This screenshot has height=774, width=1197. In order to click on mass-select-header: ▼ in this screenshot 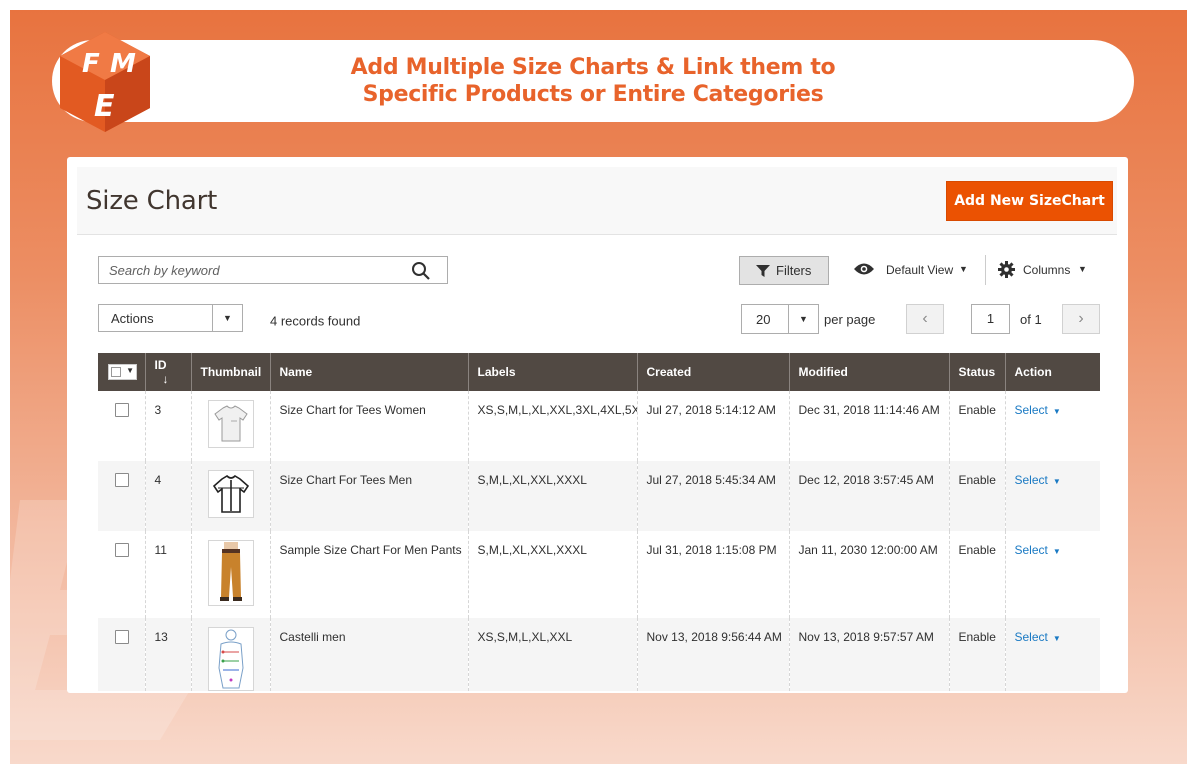, I will do `click(121, 372)`.